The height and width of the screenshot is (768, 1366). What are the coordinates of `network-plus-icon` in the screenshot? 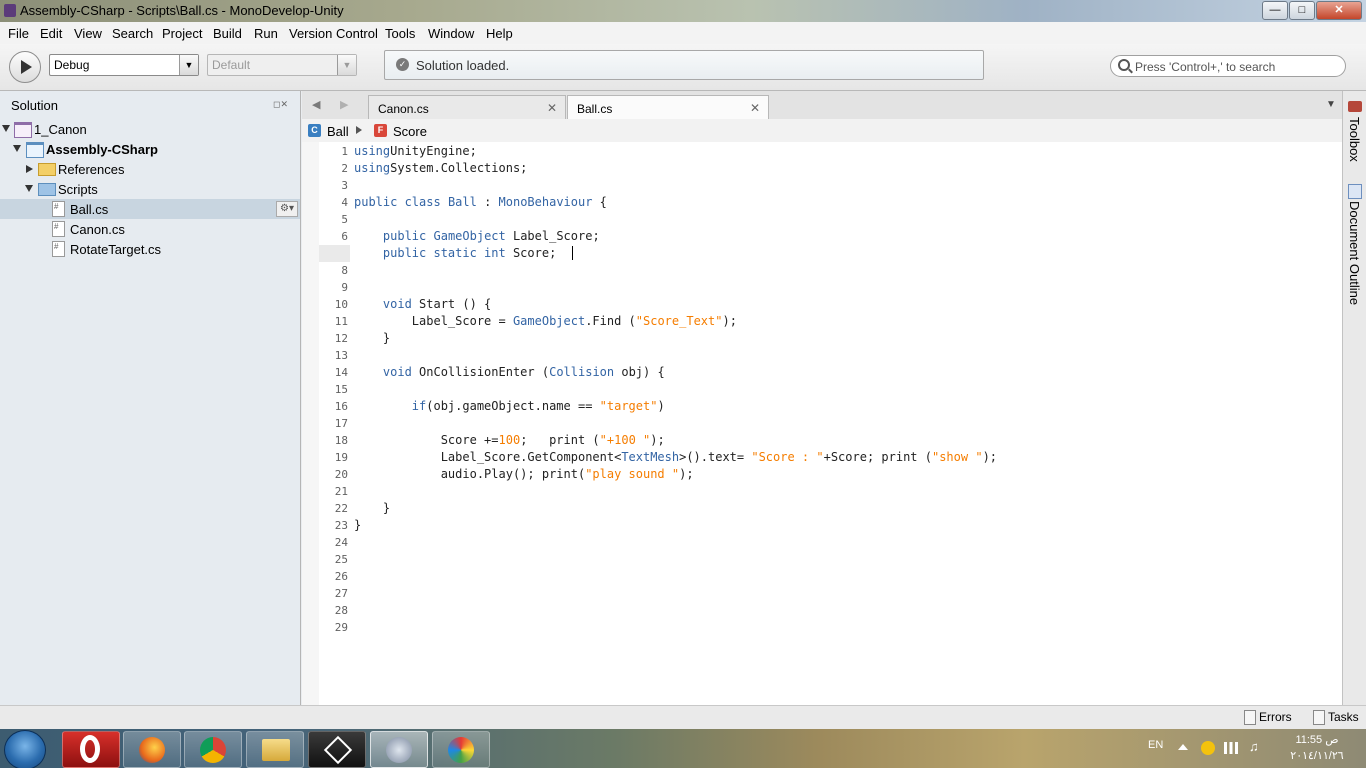 It's located at (1208, 748).